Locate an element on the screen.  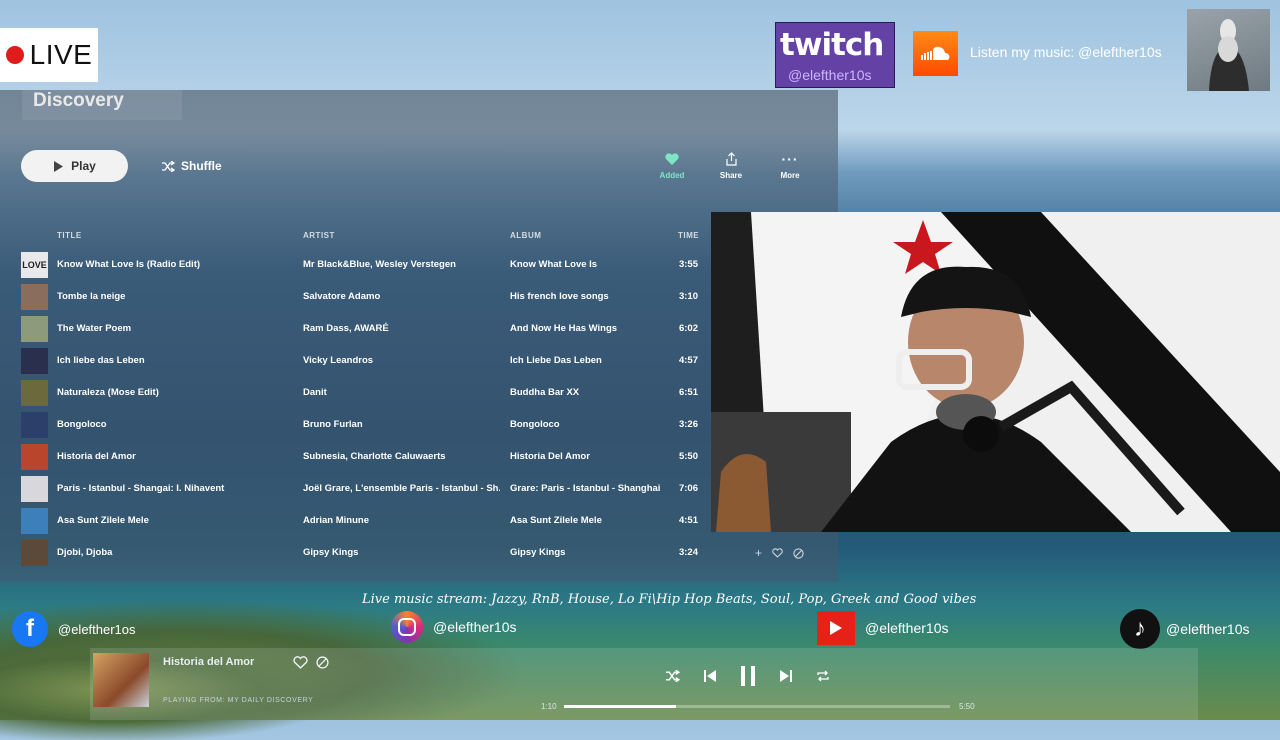
track-title: Tombe la neige is located at coordinates (177, 297).